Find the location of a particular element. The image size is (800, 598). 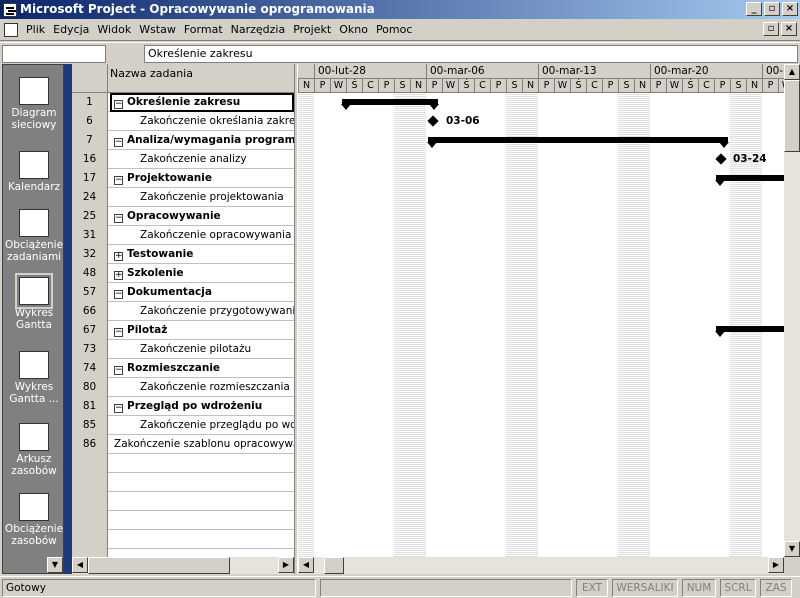

table-row: 67− Pilotaż is located at coordinates (183, 330).